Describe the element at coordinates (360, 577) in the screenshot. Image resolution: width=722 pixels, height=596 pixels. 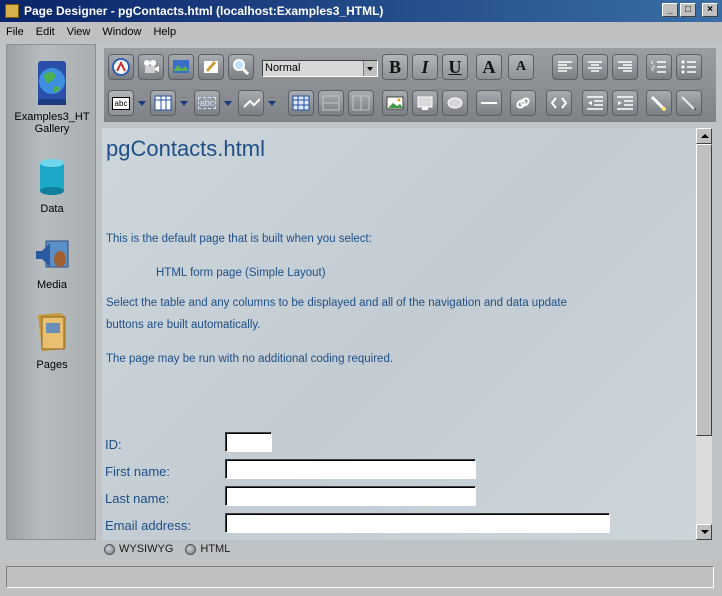
I see `status-bar` at that location.